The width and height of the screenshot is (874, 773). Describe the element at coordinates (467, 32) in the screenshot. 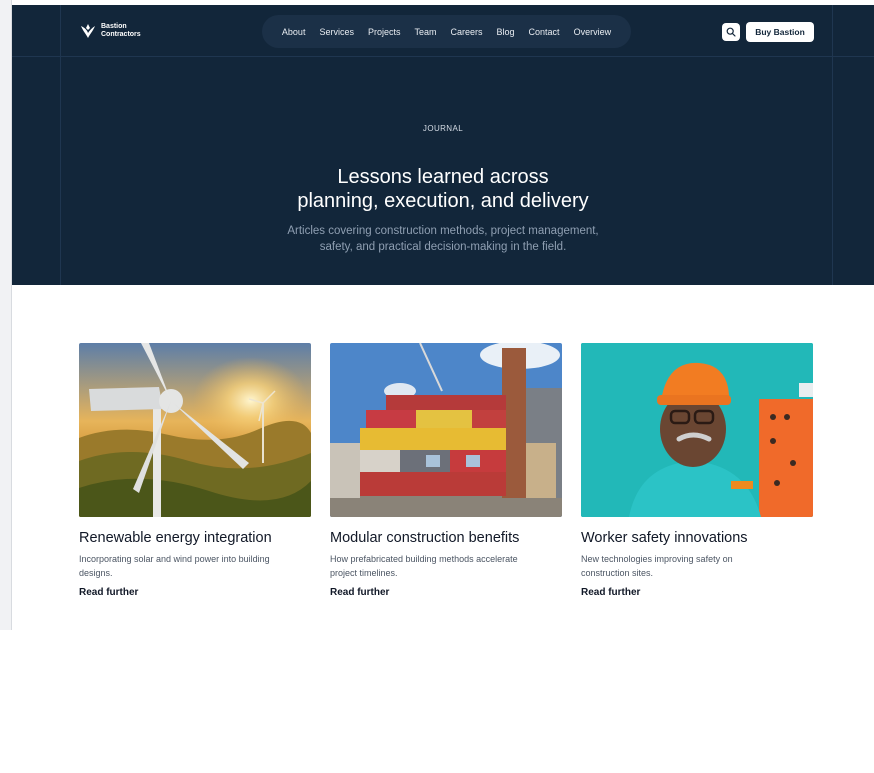

I see `nav-item-careers: Careers` at that location.